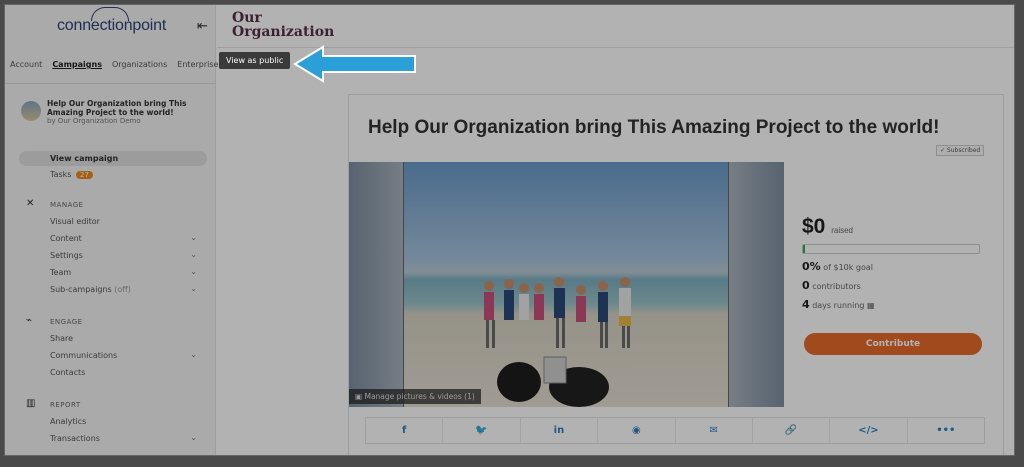 The image size is (1024, 467). Describe the element at coordinates (94, 121) in the screenshot. I see `campaign-by: by Our Organization Demo` at that location.